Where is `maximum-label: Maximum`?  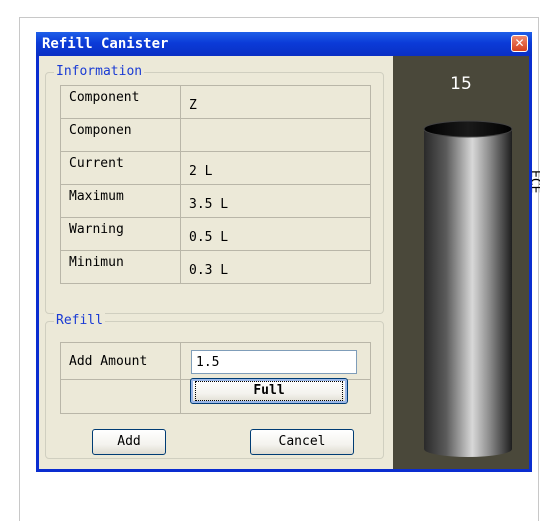
maximum-label: Maximum is located at coordinates (120, 201).